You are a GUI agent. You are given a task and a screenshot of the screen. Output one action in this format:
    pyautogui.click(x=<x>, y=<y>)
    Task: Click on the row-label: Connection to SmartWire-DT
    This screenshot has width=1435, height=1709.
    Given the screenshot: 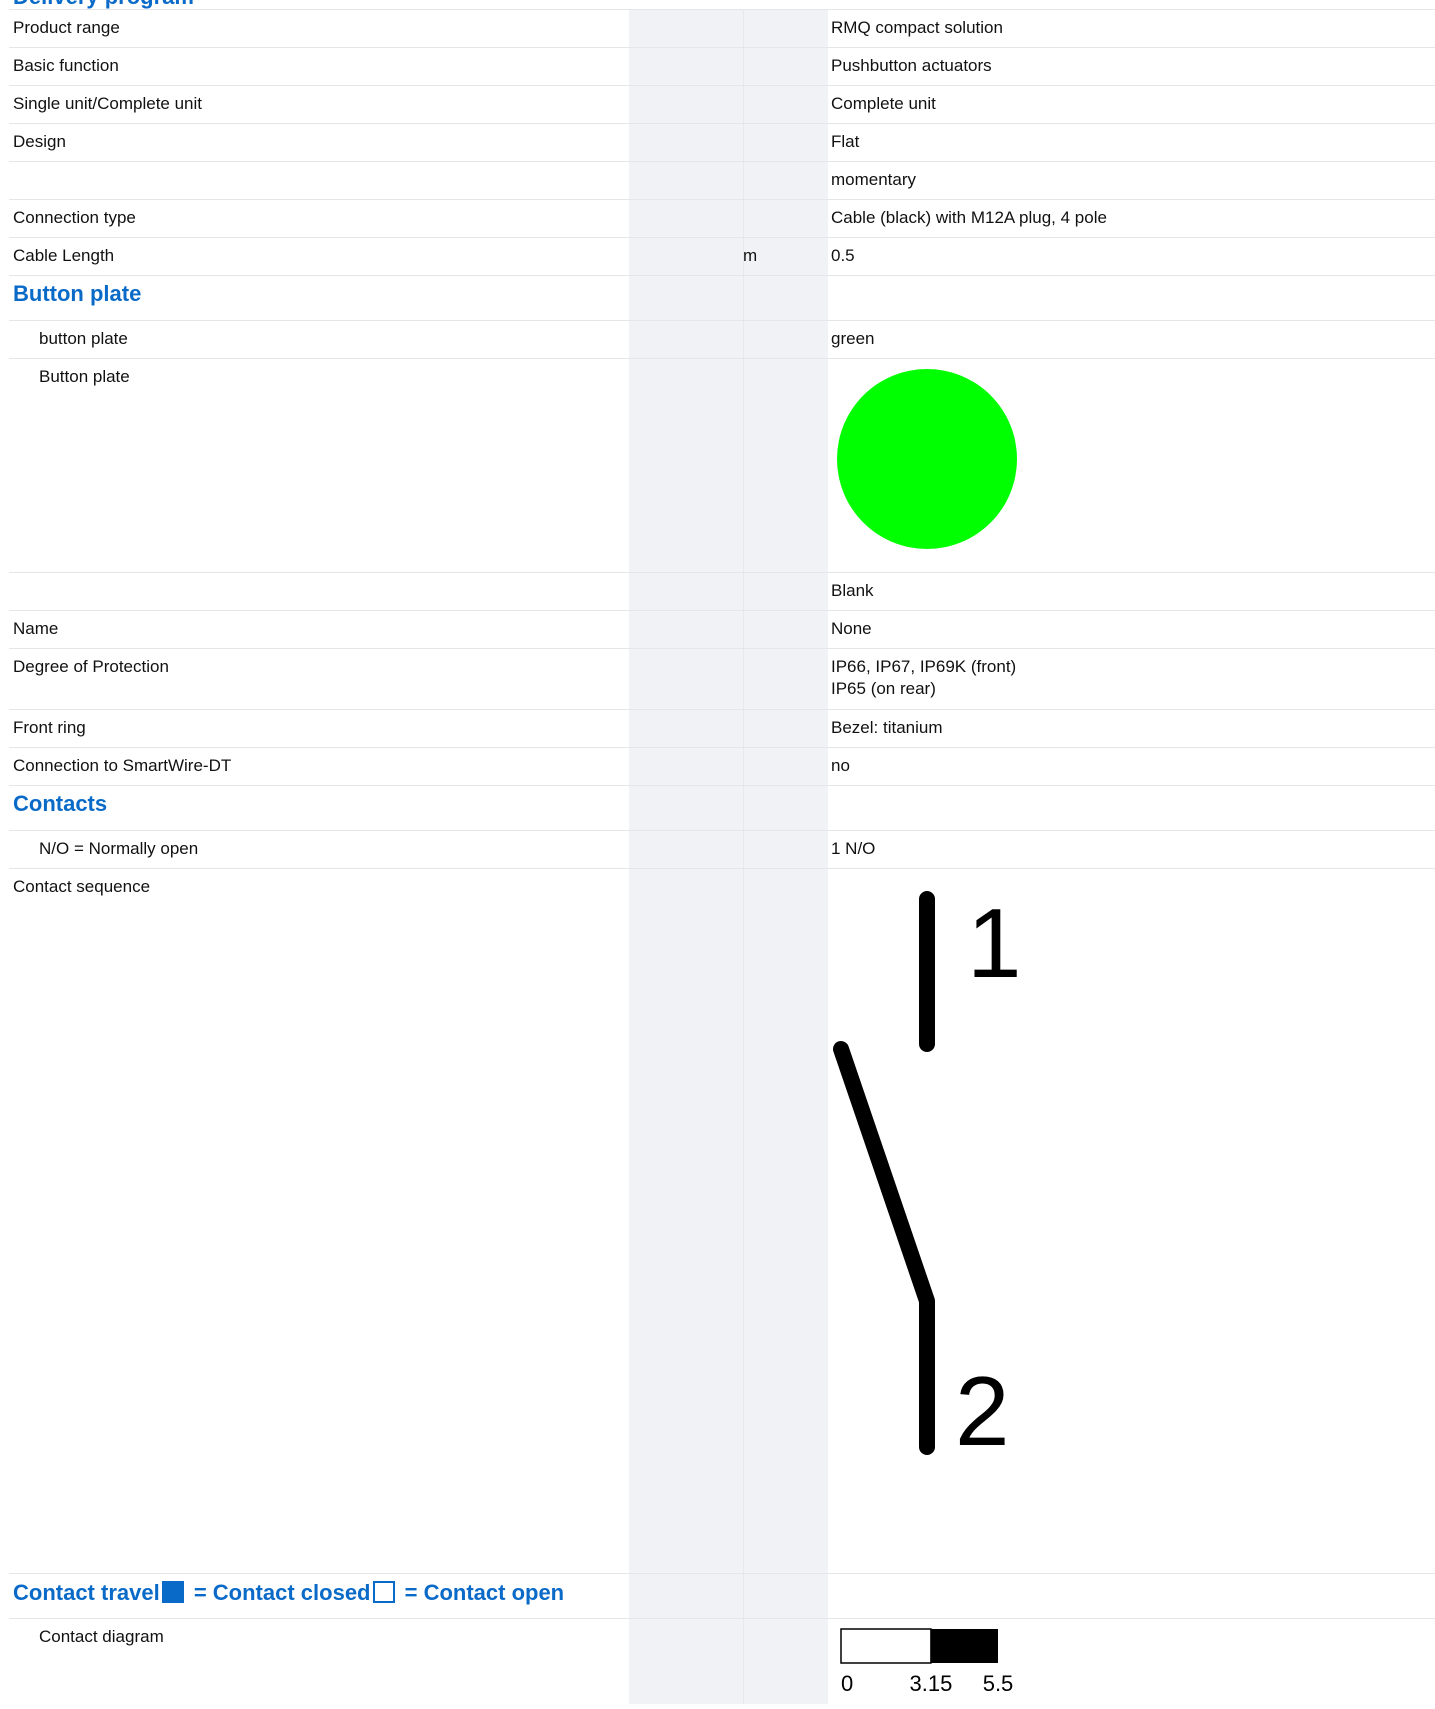 What is the action you would take?
    pyautogui.click(x=319, y=766)
    